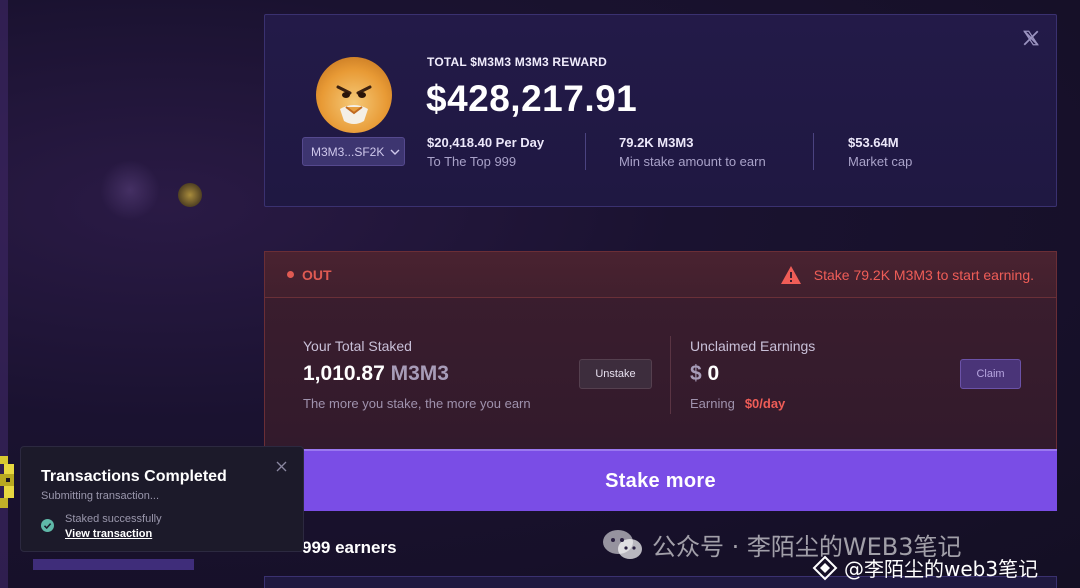 The height and width of the screenshot is (588, 1080). I want to click on status-dot, so click(290, 274).